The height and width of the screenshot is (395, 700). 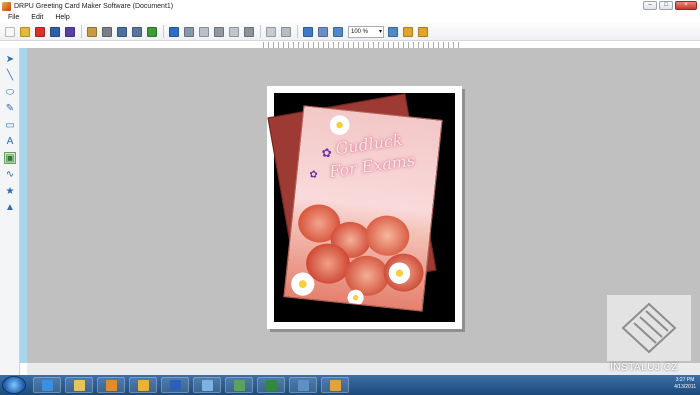 I want to click on taskbar-excel-button, so click(x=271, y=385).